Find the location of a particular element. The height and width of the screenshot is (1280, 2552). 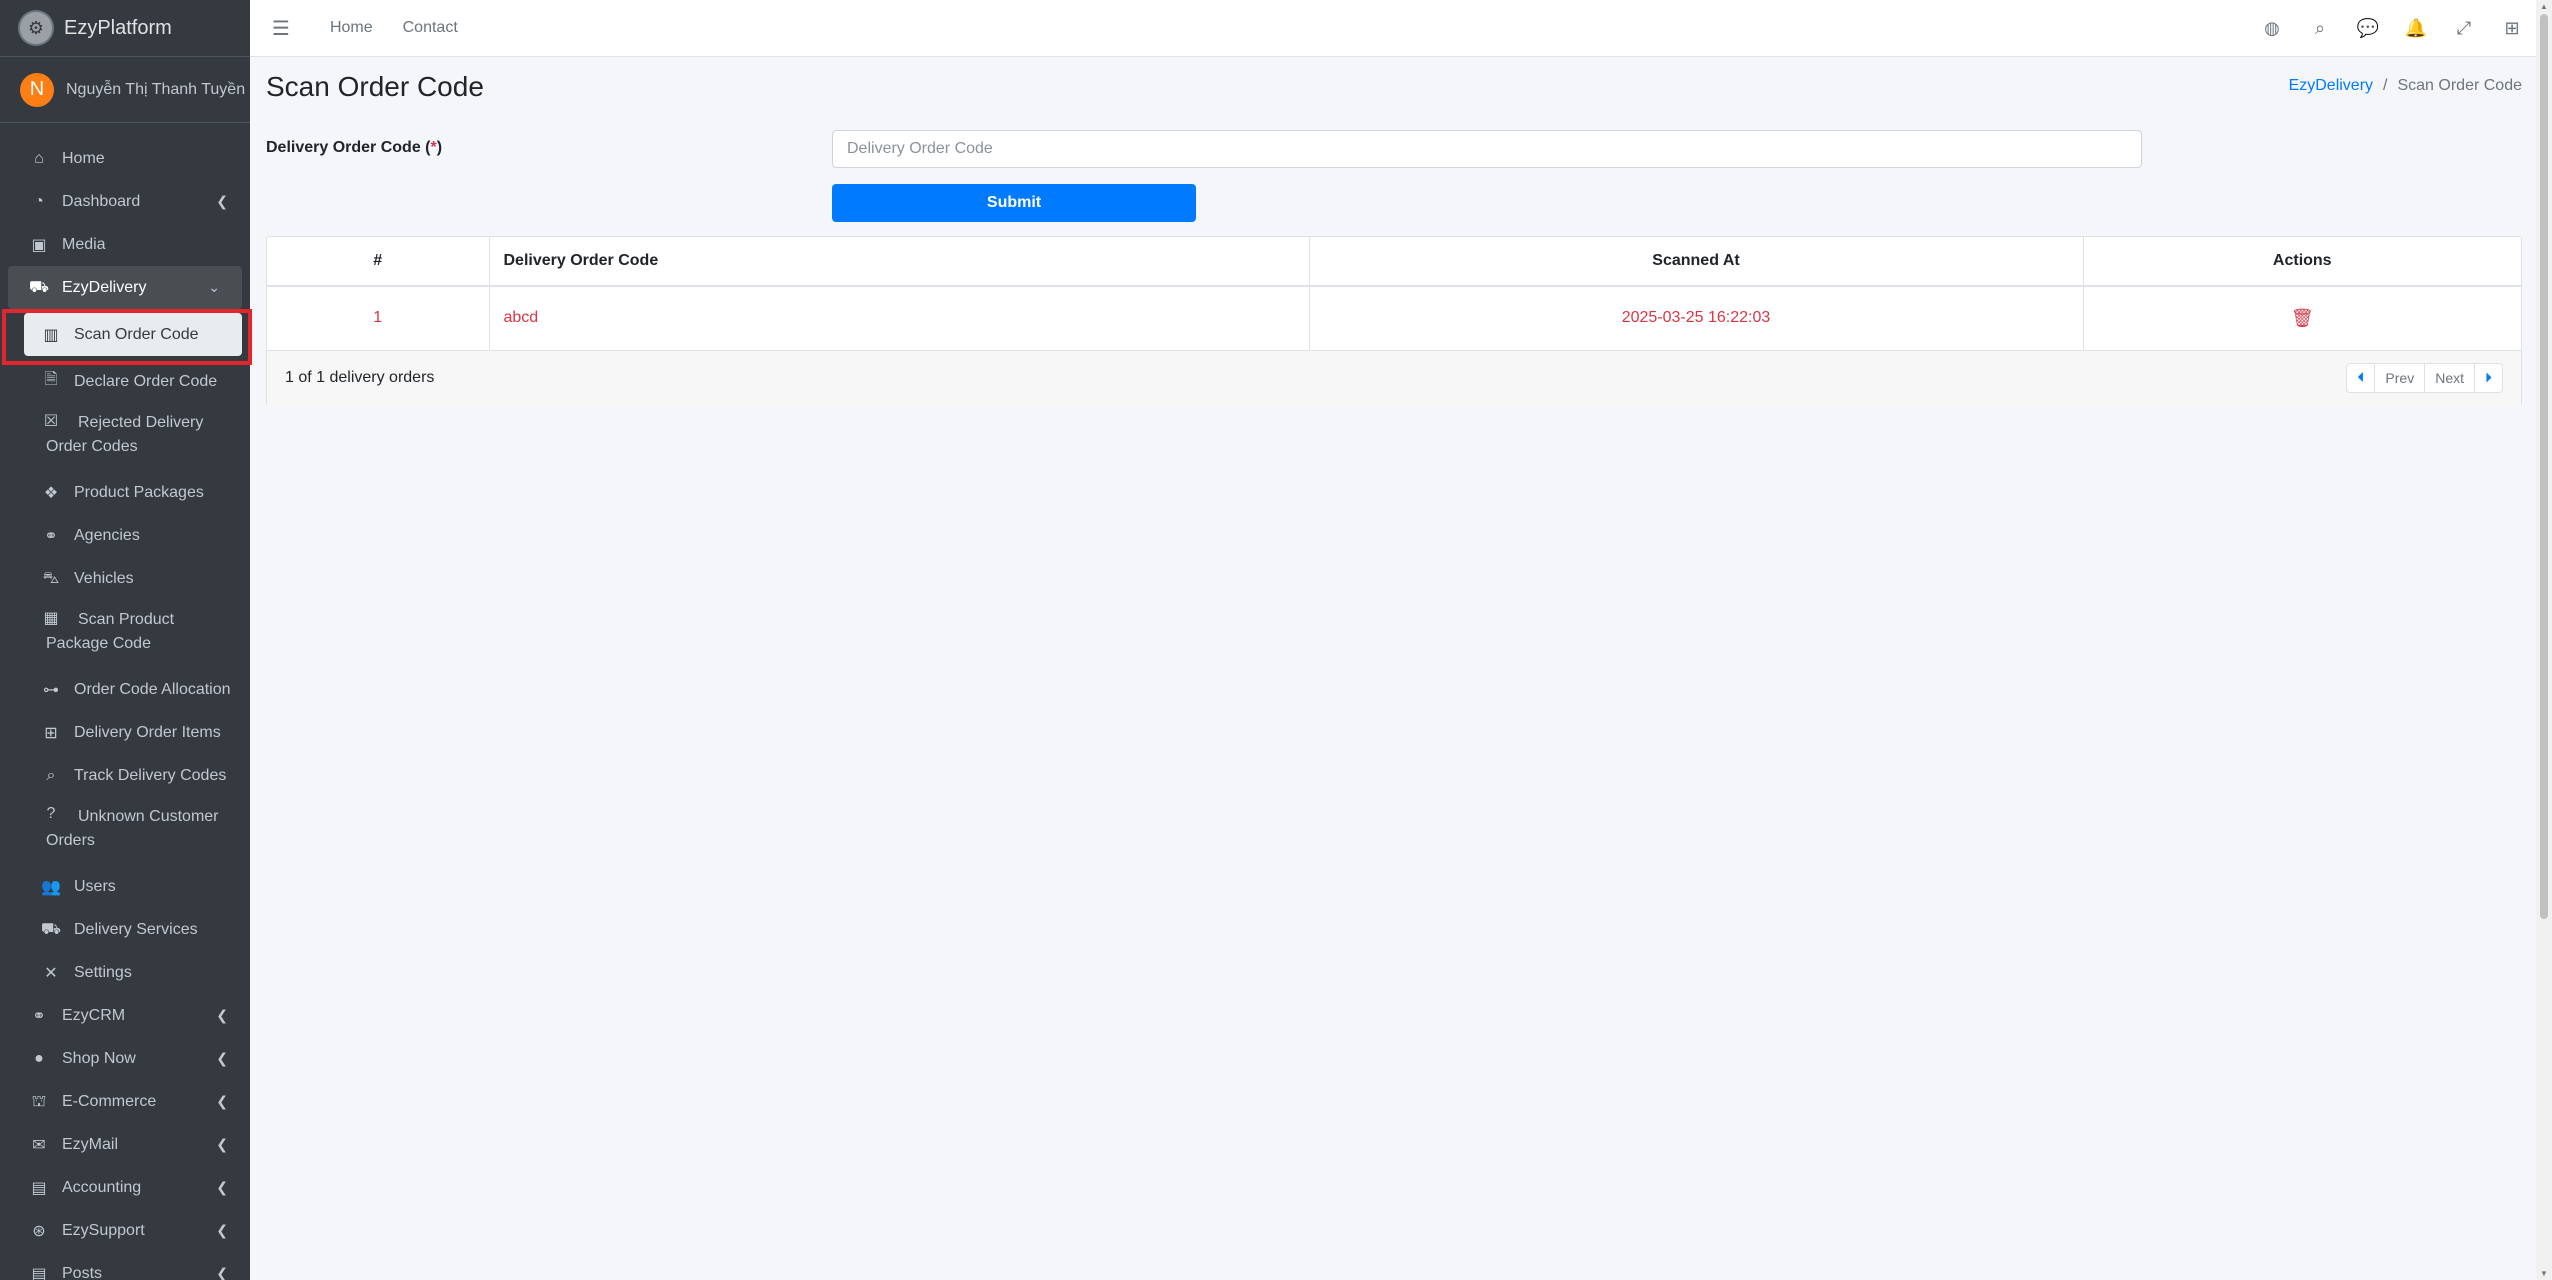

pagination: ⏴ Prev Next ⏵ is located at coordinates (2424, 377).